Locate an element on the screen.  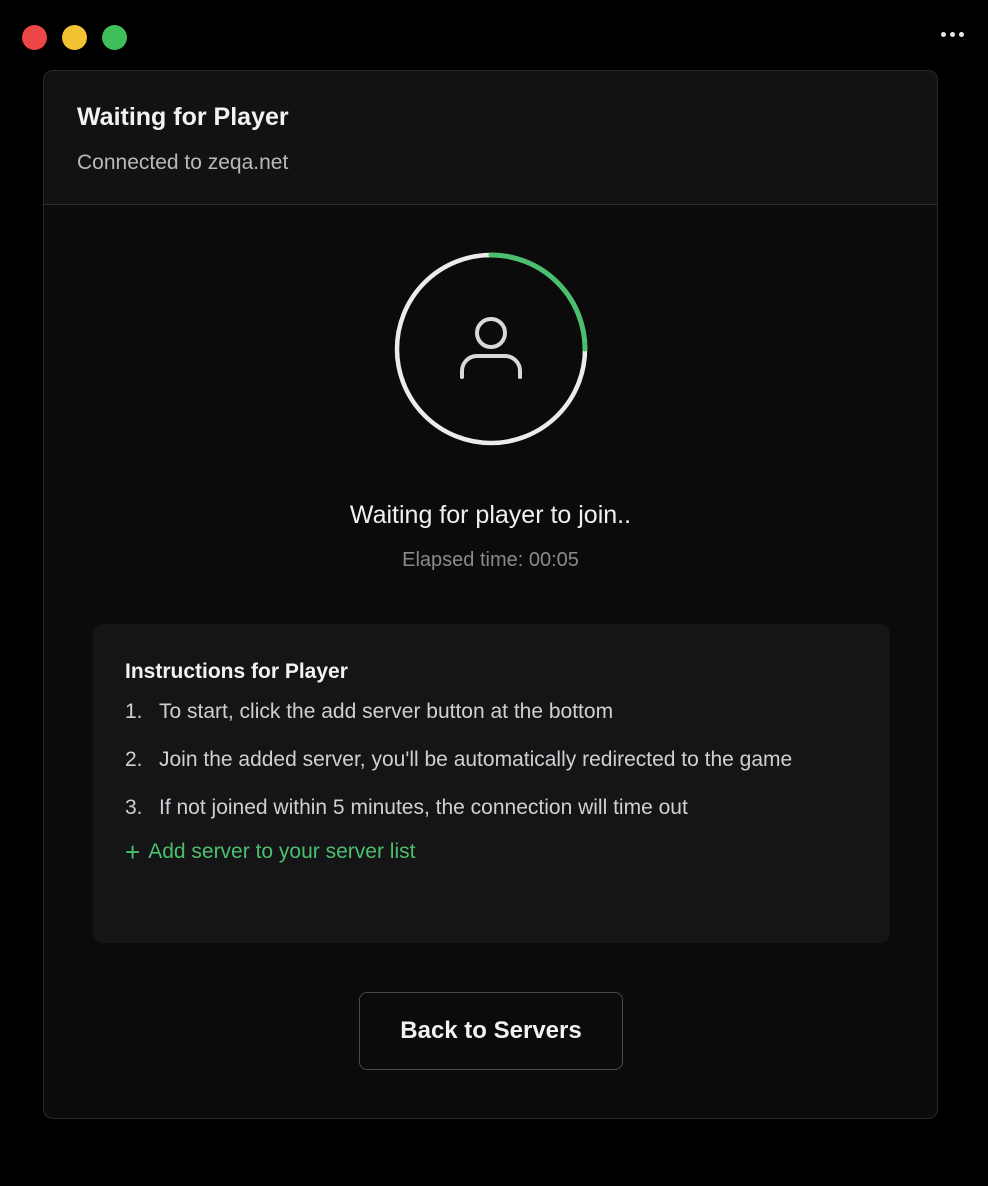
add-server-link: + Add server to your server list is located at coordinates (270, 852).